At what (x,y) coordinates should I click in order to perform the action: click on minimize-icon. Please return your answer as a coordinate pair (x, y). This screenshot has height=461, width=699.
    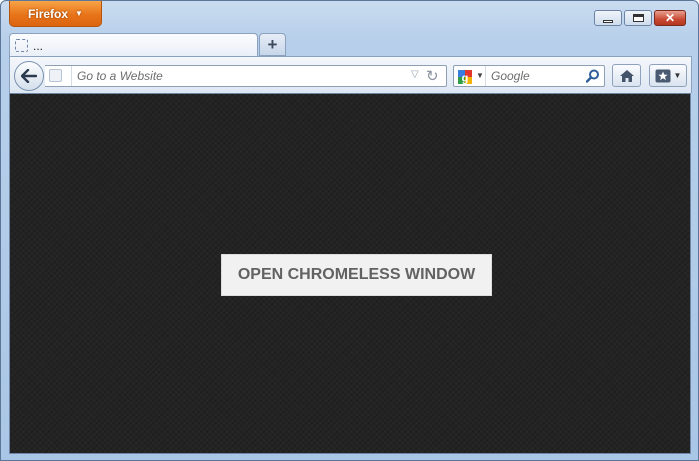
    Looking at the image, I should click on (608, 21).